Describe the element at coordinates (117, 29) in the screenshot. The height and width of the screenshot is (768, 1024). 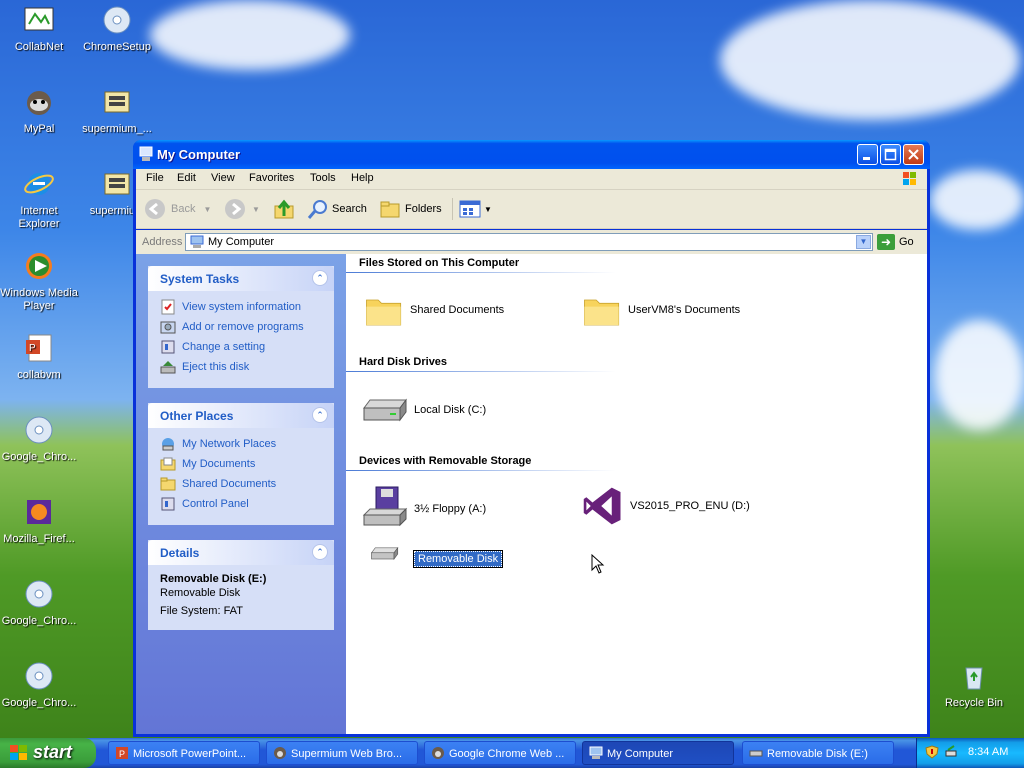
I see `desktop-icon-chromesetup: ChromeSetup` at that location.